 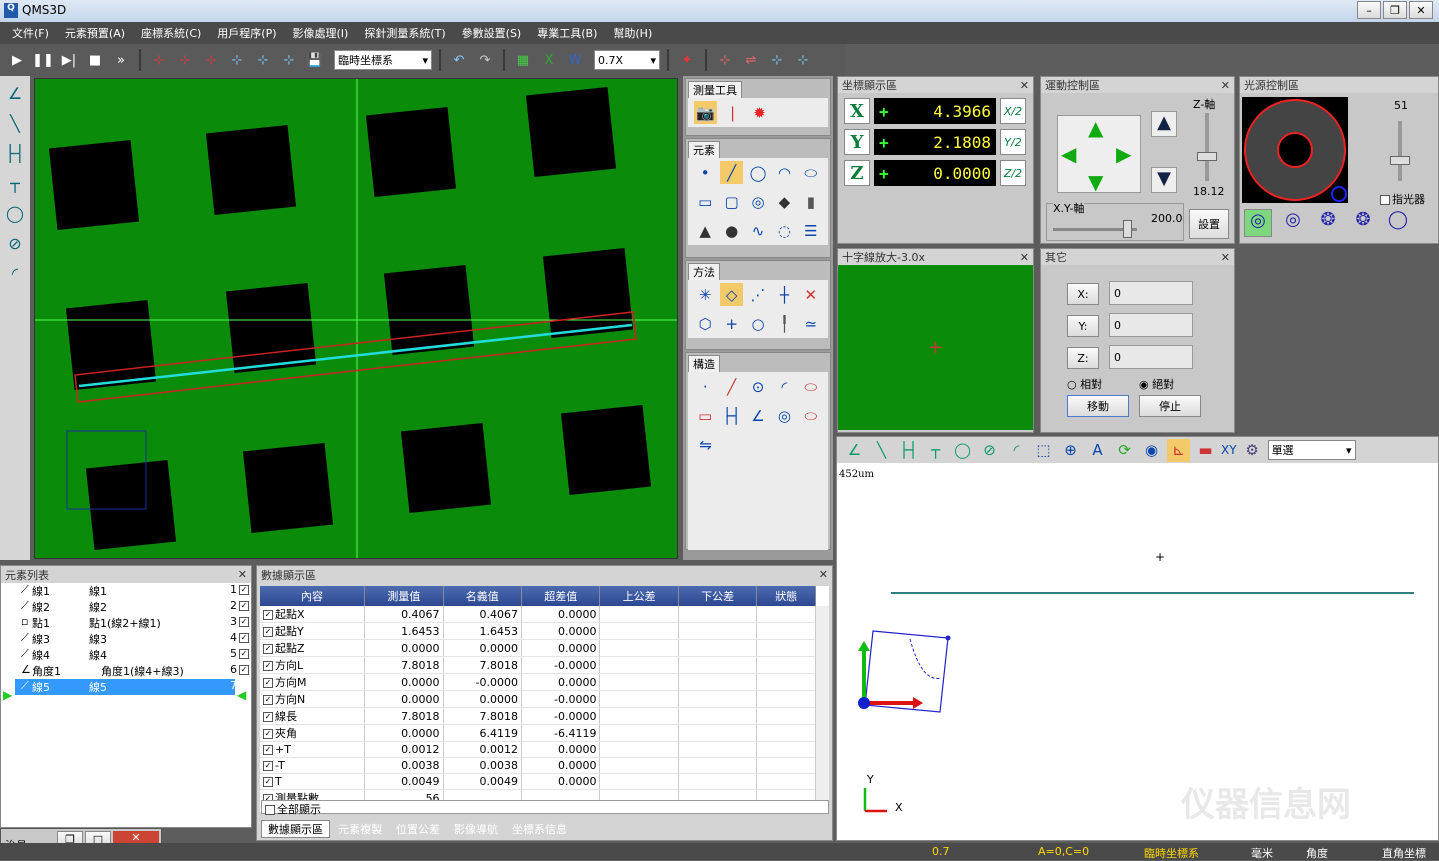 I want to click on rectangle-icon: ▭, so click(x=705, y=201).